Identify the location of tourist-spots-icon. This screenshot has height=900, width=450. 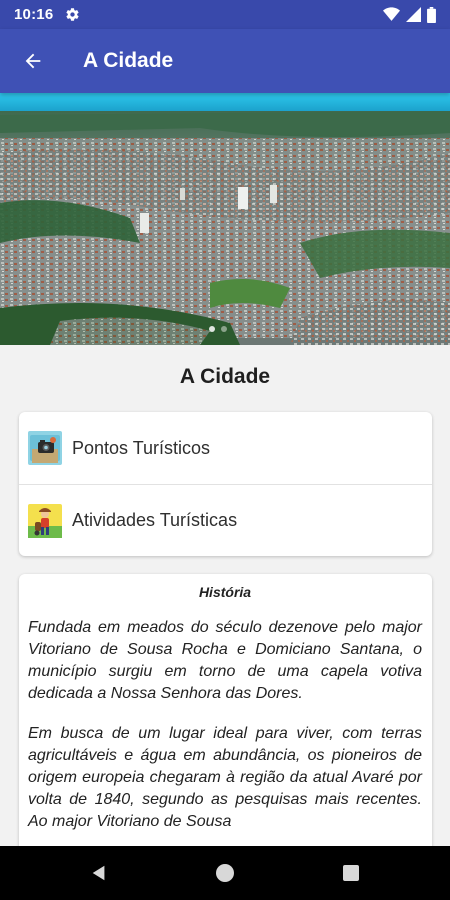
(45, 448).